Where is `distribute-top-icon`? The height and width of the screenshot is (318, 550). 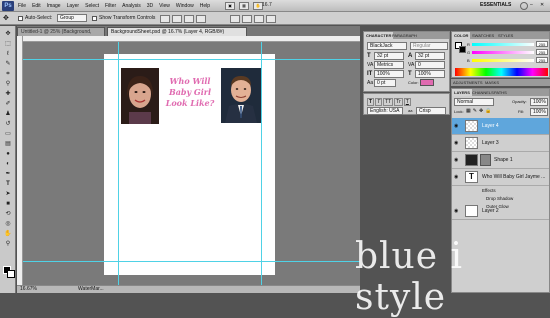 distribute-top-icon is located at coordinates (235, 19).